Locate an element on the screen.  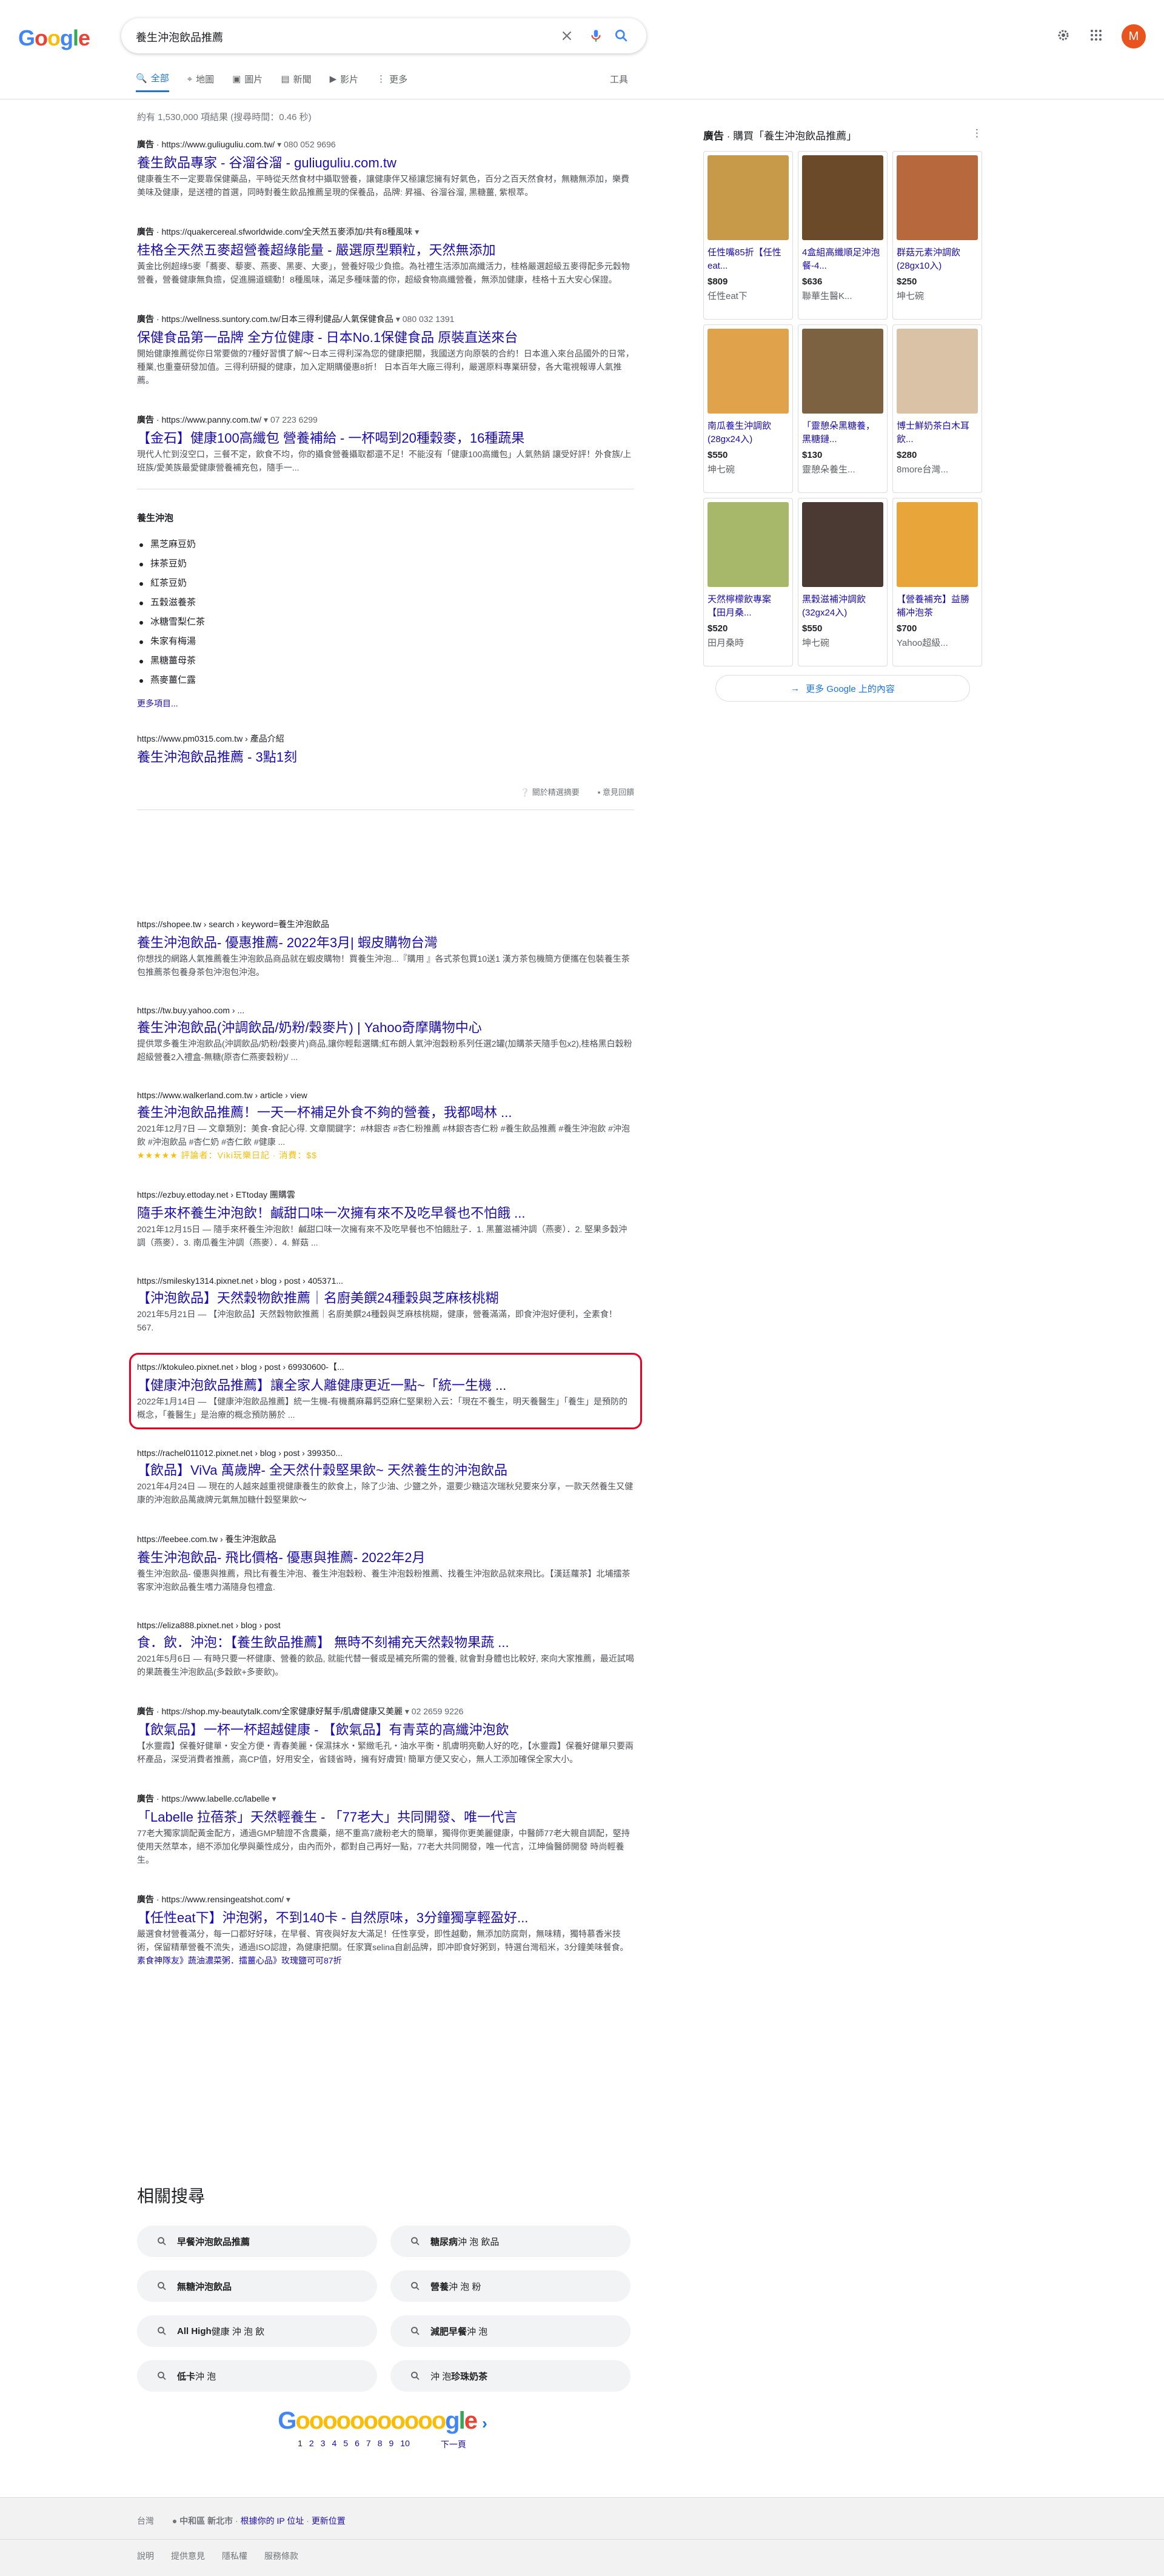
page-number: 3 is located at coordinates (323, 2444).